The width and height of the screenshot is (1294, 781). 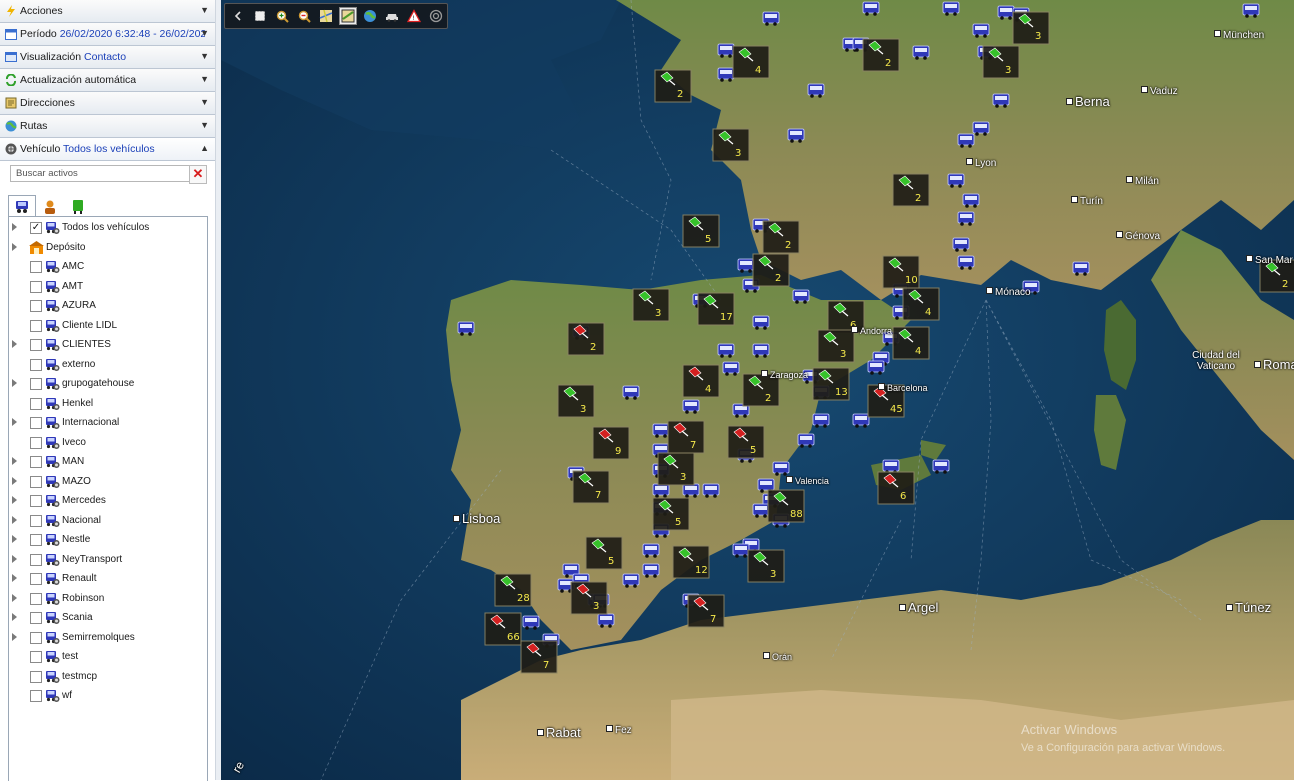 I want to click on zoom-in-button, so click(x=282, y=16).